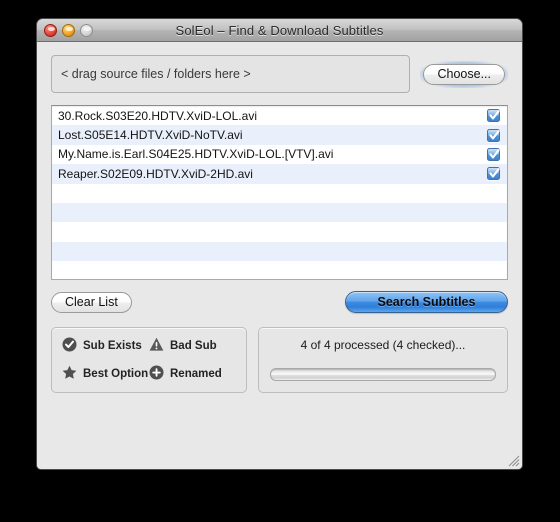 The width and height of the screenshot is (560, 522). I want to click on legend-label: Bad Sub, so click(193, 346).